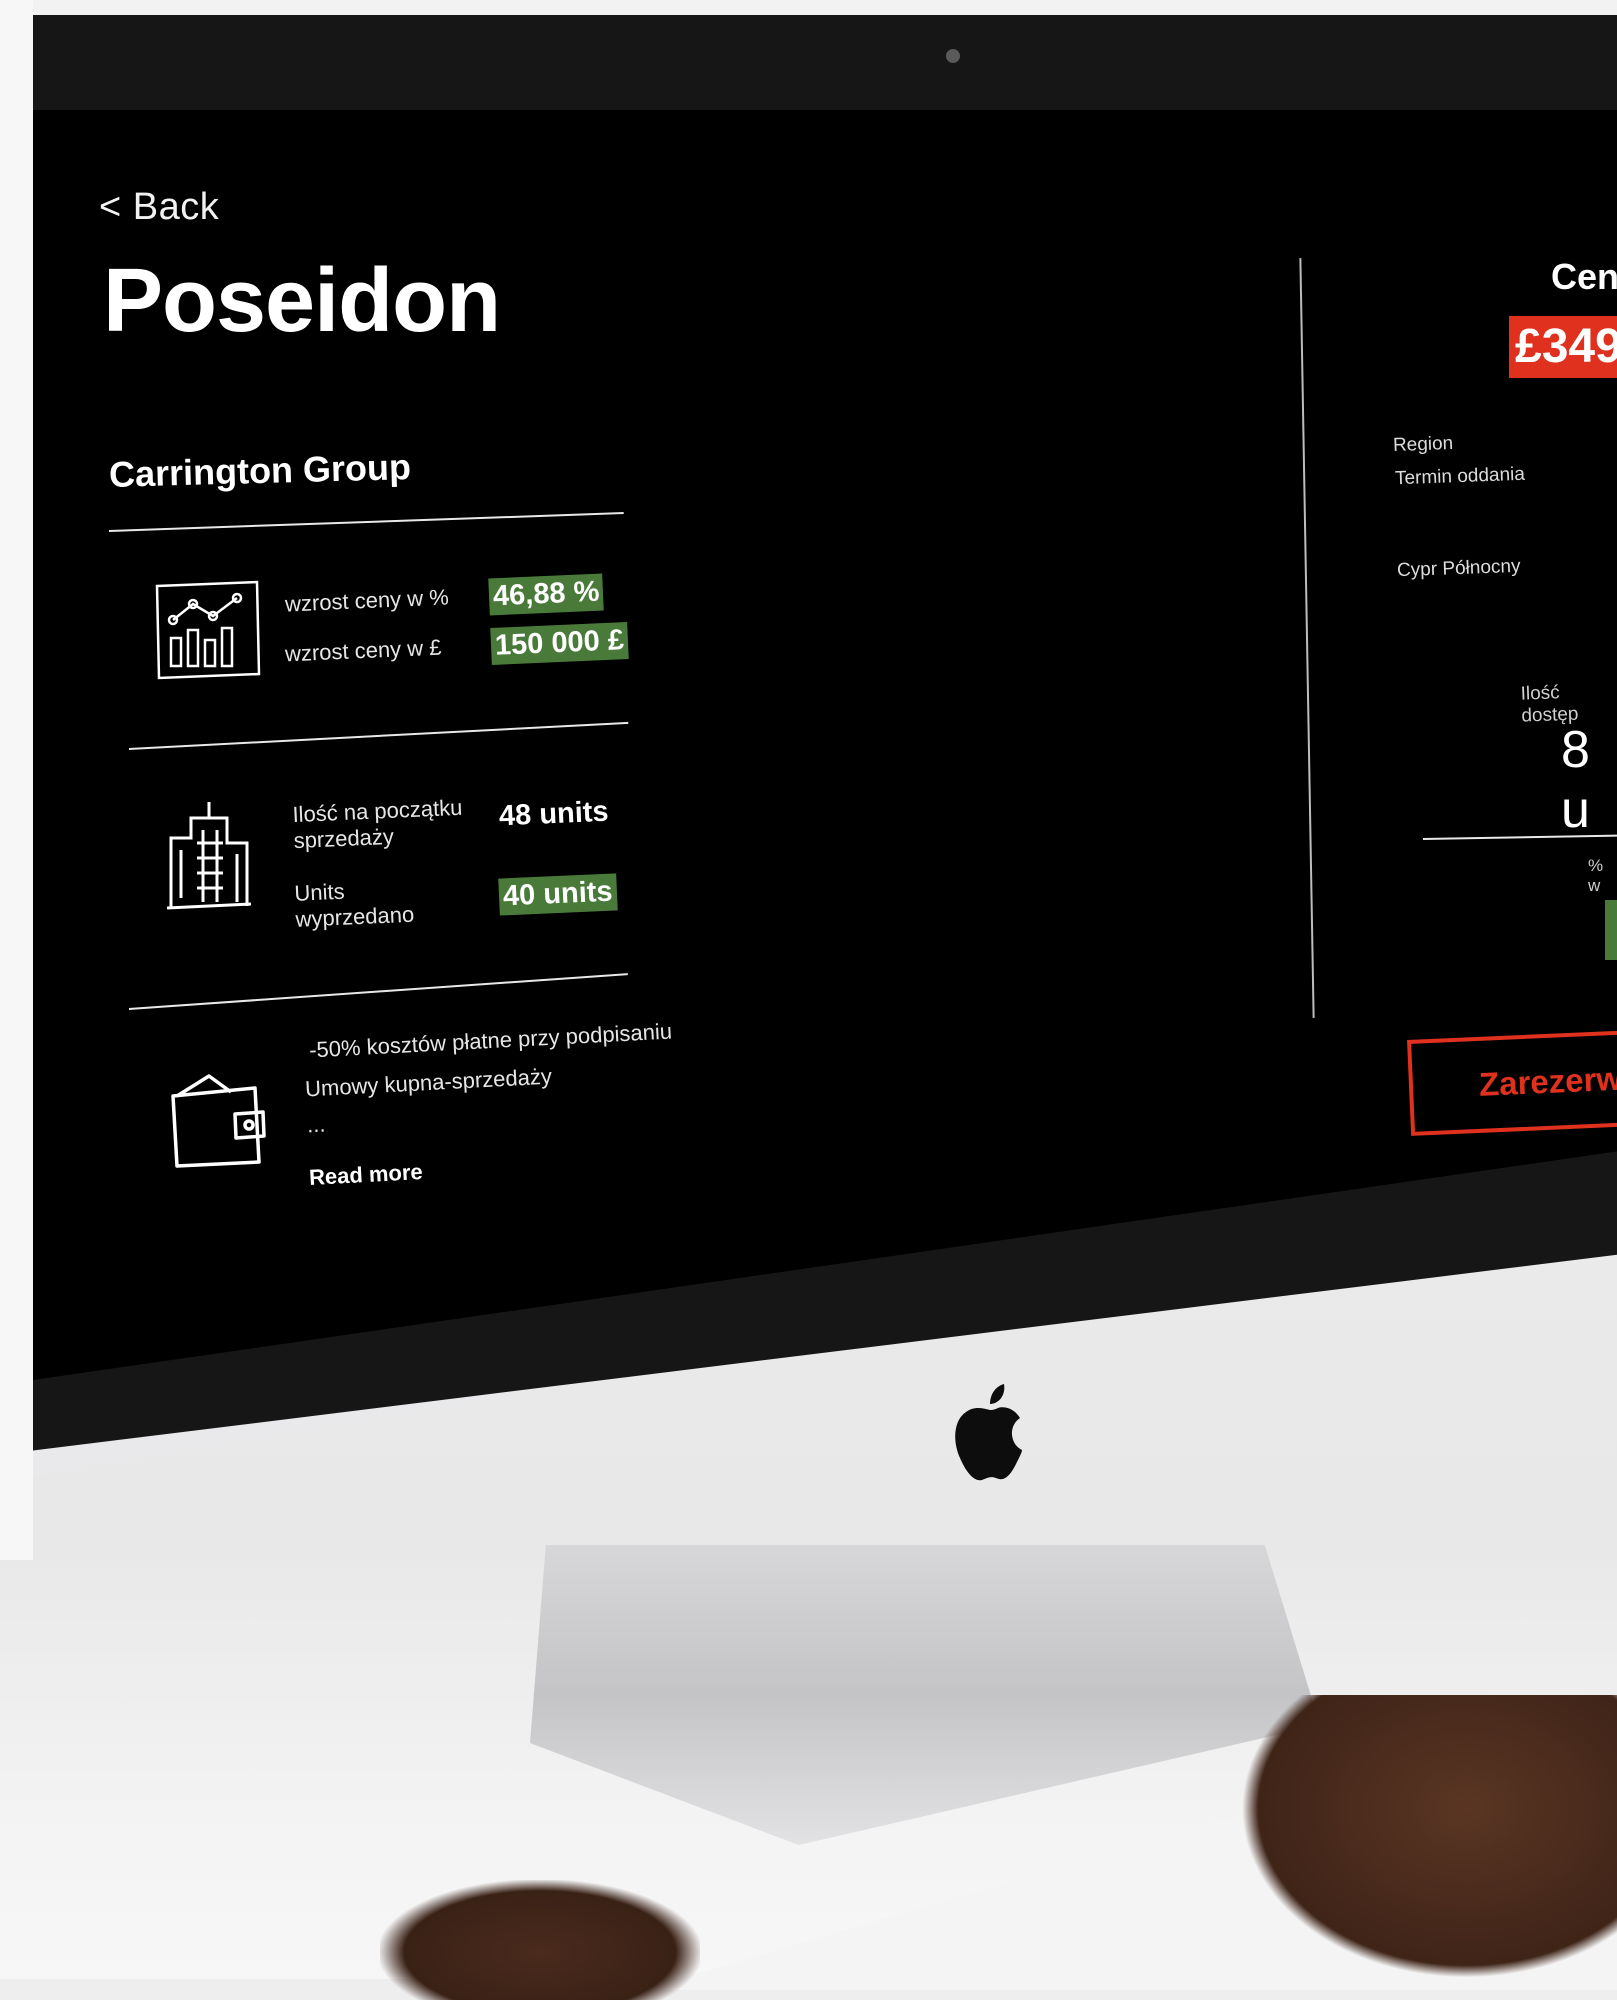  I want to click on price-label: Cena, so click(1584, 276).